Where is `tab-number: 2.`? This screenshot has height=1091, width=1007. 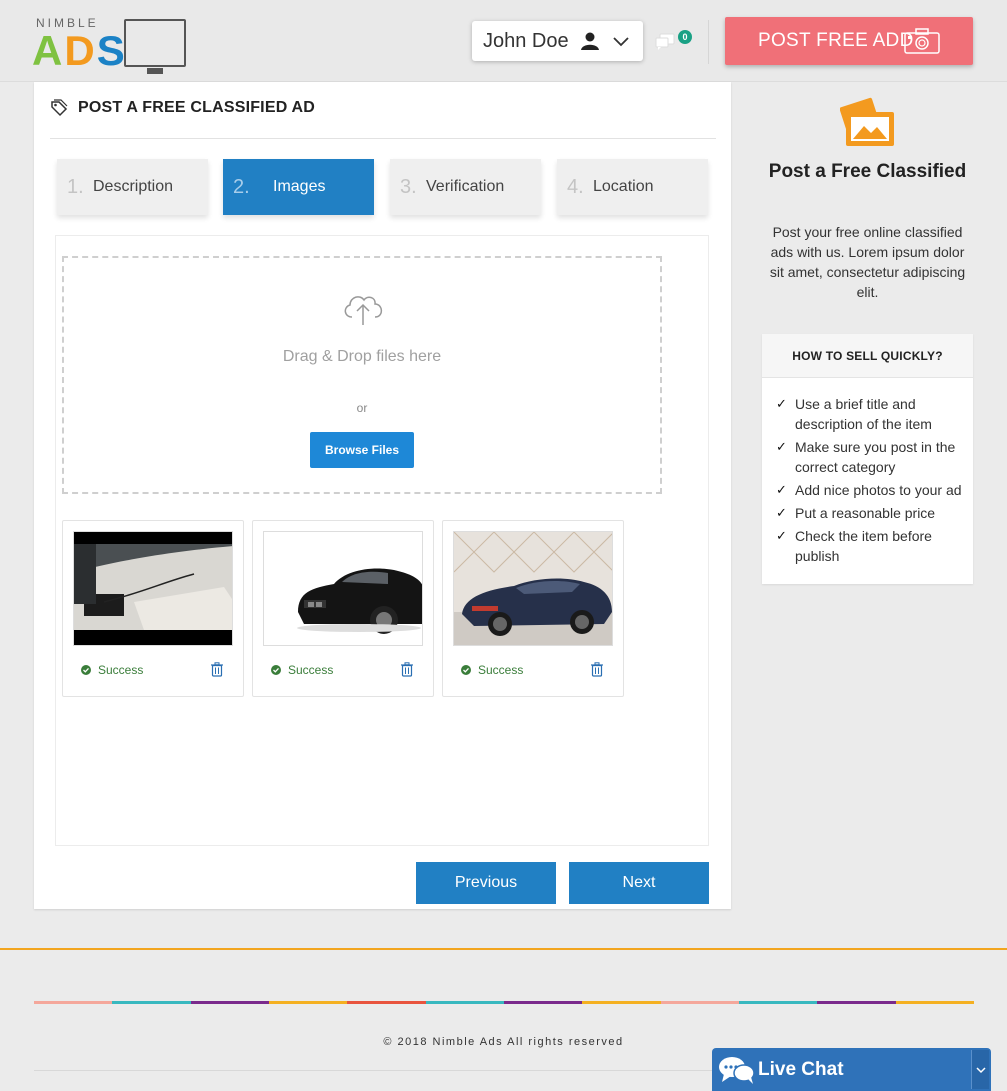
tab-number: 2. is located at coordinates (241, 186).